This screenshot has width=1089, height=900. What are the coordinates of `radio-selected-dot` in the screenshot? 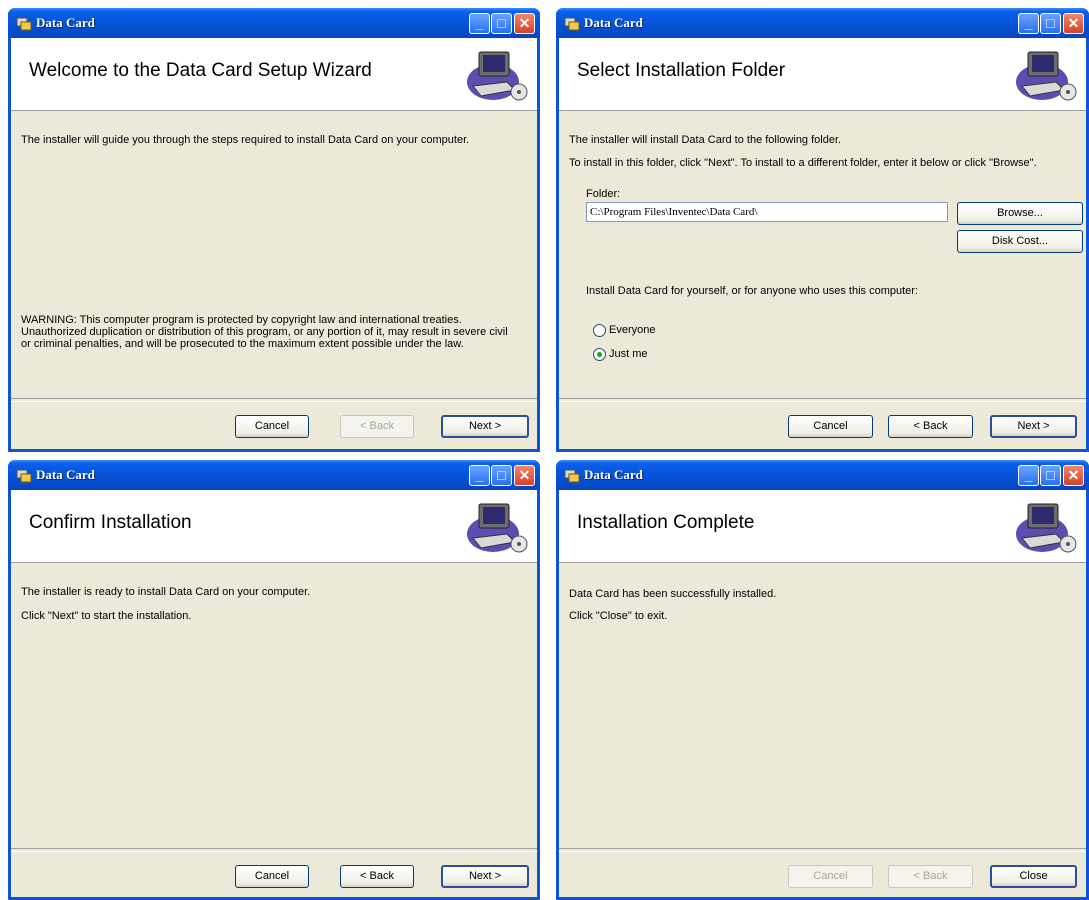 It's located at (599, 354).